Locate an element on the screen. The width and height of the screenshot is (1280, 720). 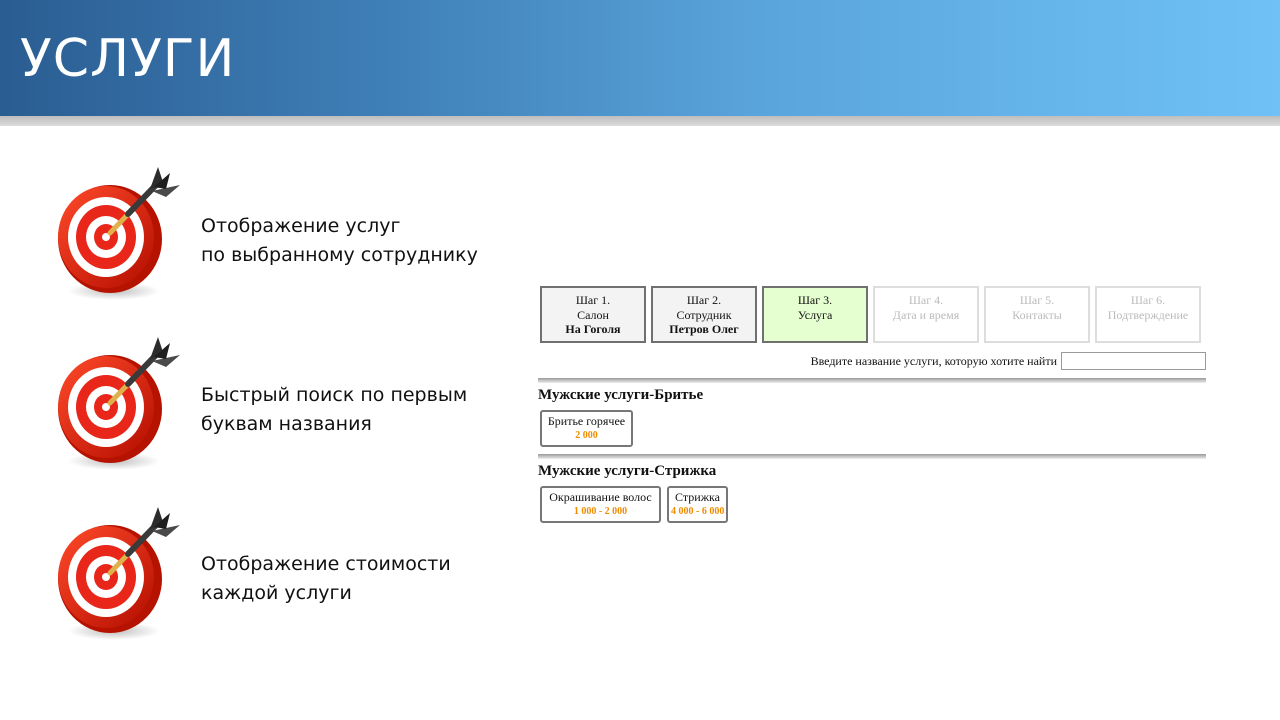
feature-line: Быстрый поиск по первым is located at coordinates (334, 395).